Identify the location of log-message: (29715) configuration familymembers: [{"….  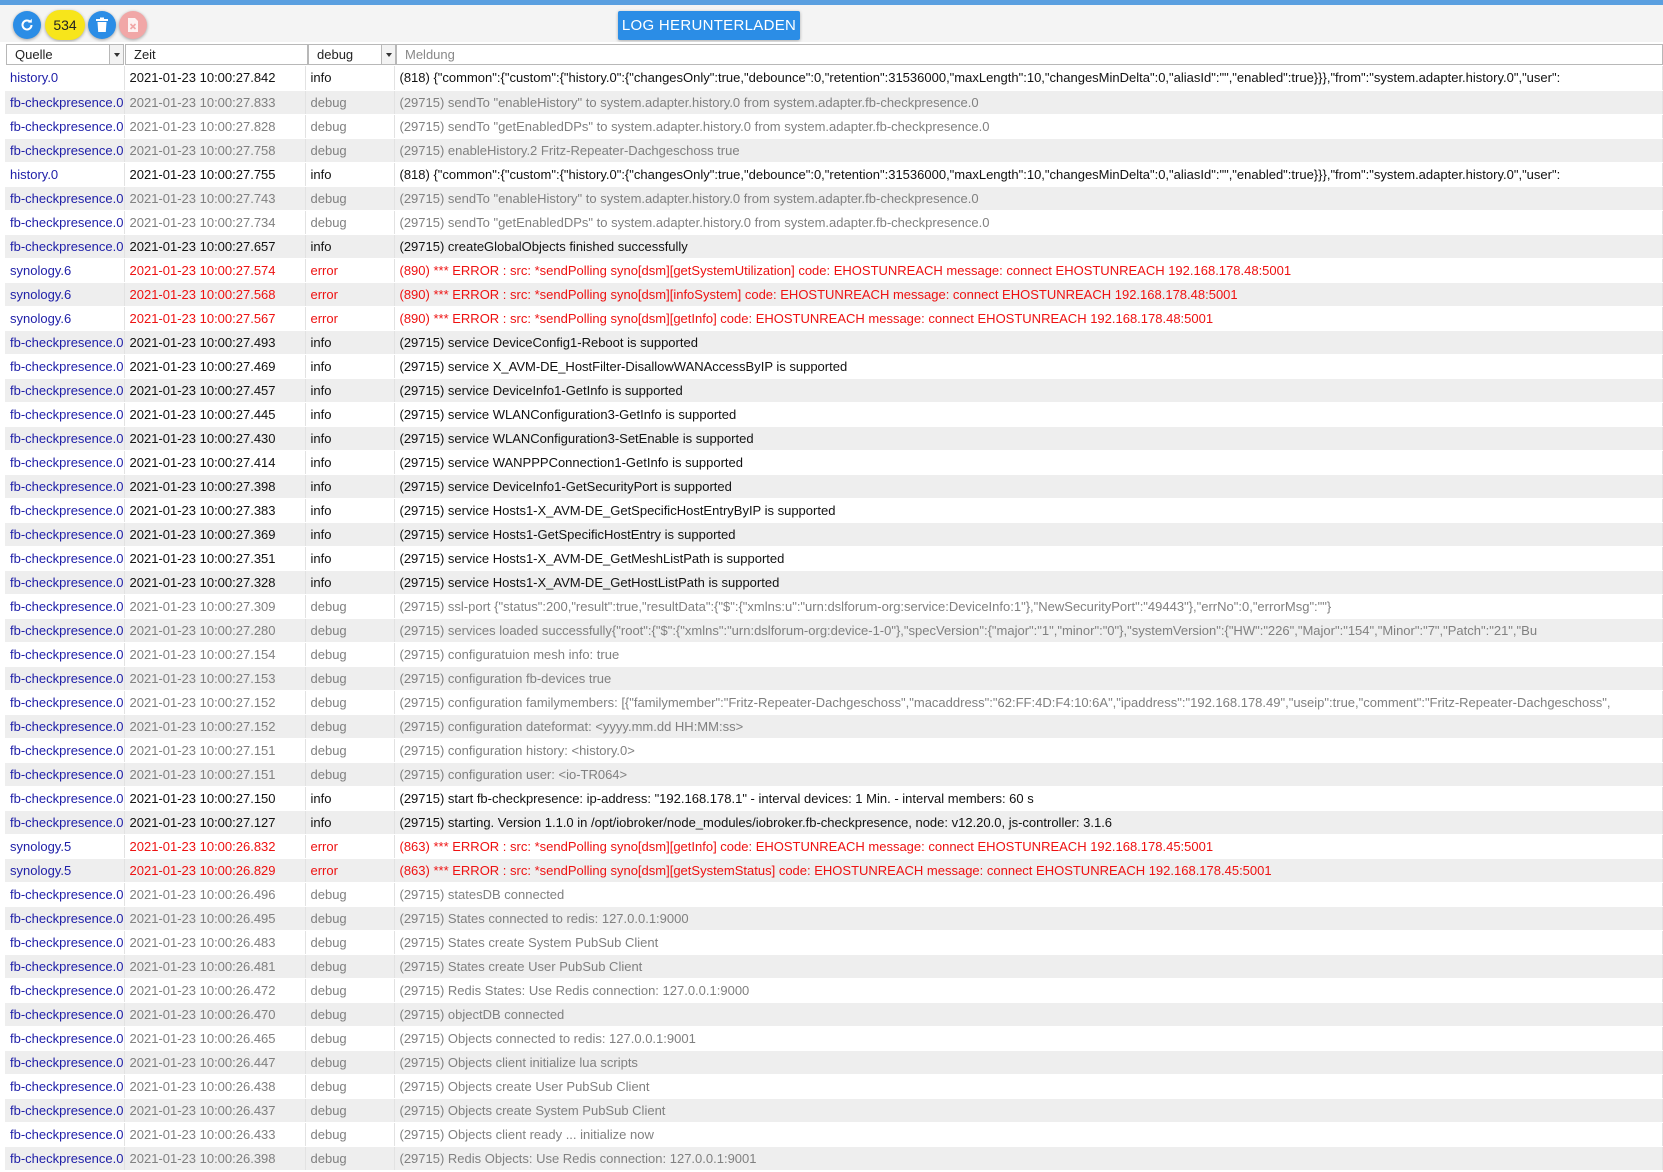
(1028, 702).